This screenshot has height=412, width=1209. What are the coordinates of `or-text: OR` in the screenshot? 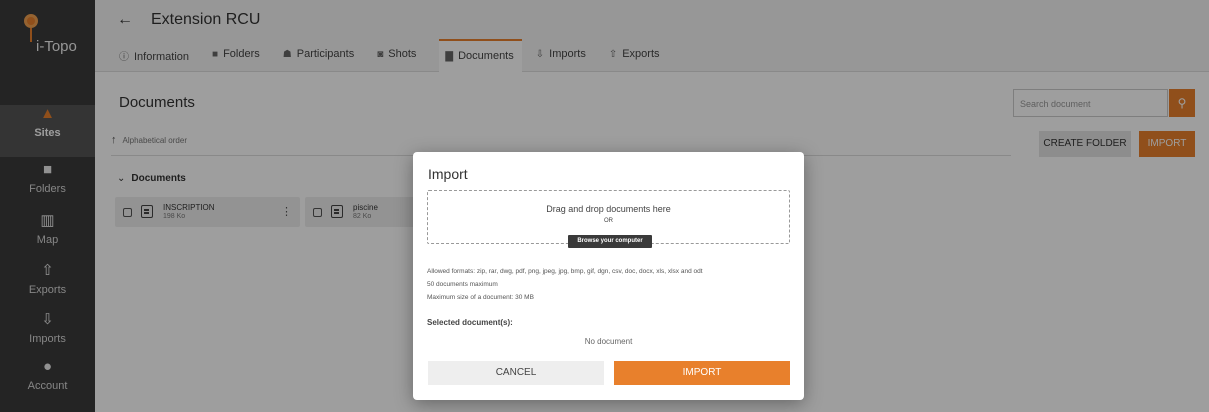 It's located at (608, 221).